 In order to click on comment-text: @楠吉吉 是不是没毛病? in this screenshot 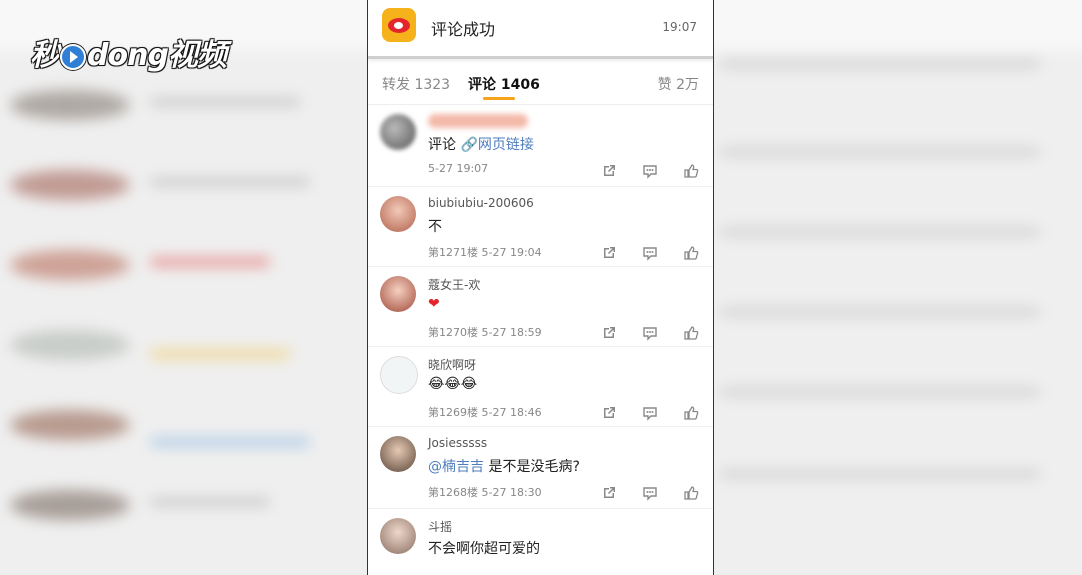, I will do `click(504, 467)`.